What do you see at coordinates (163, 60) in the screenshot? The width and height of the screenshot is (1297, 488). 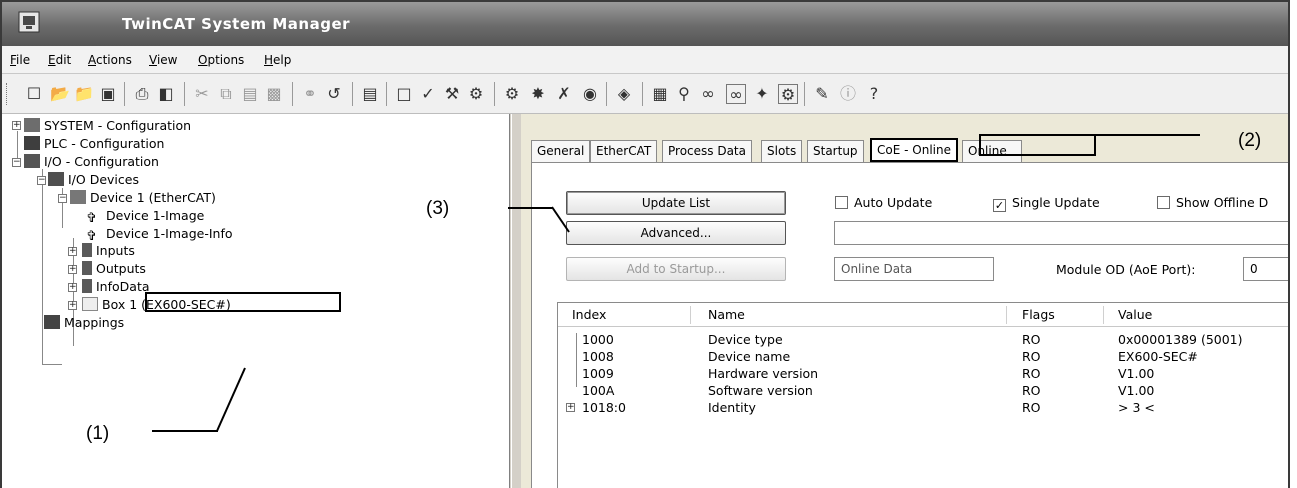 I see `menu-view: View` at bounding box center [163, 60].